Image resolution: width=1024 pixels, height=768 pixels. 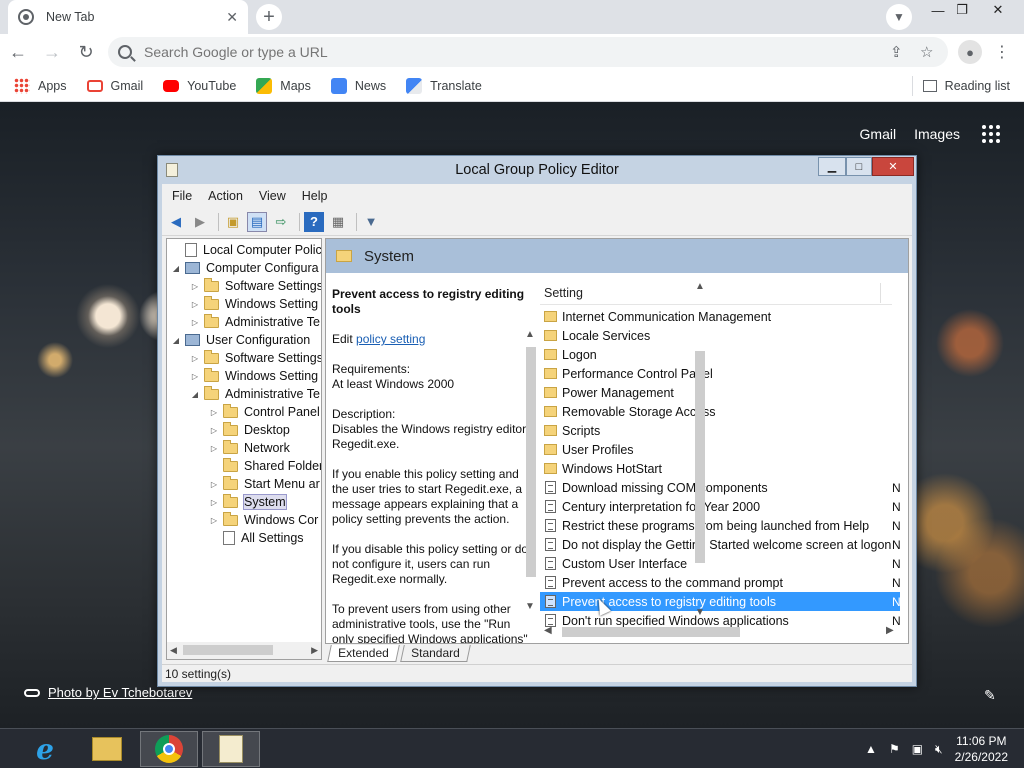 What do you see at coordinates (894, 749) in the screenshot?
I see `action-center-flag-icon: ⚑` at bounding box center [894, 749].